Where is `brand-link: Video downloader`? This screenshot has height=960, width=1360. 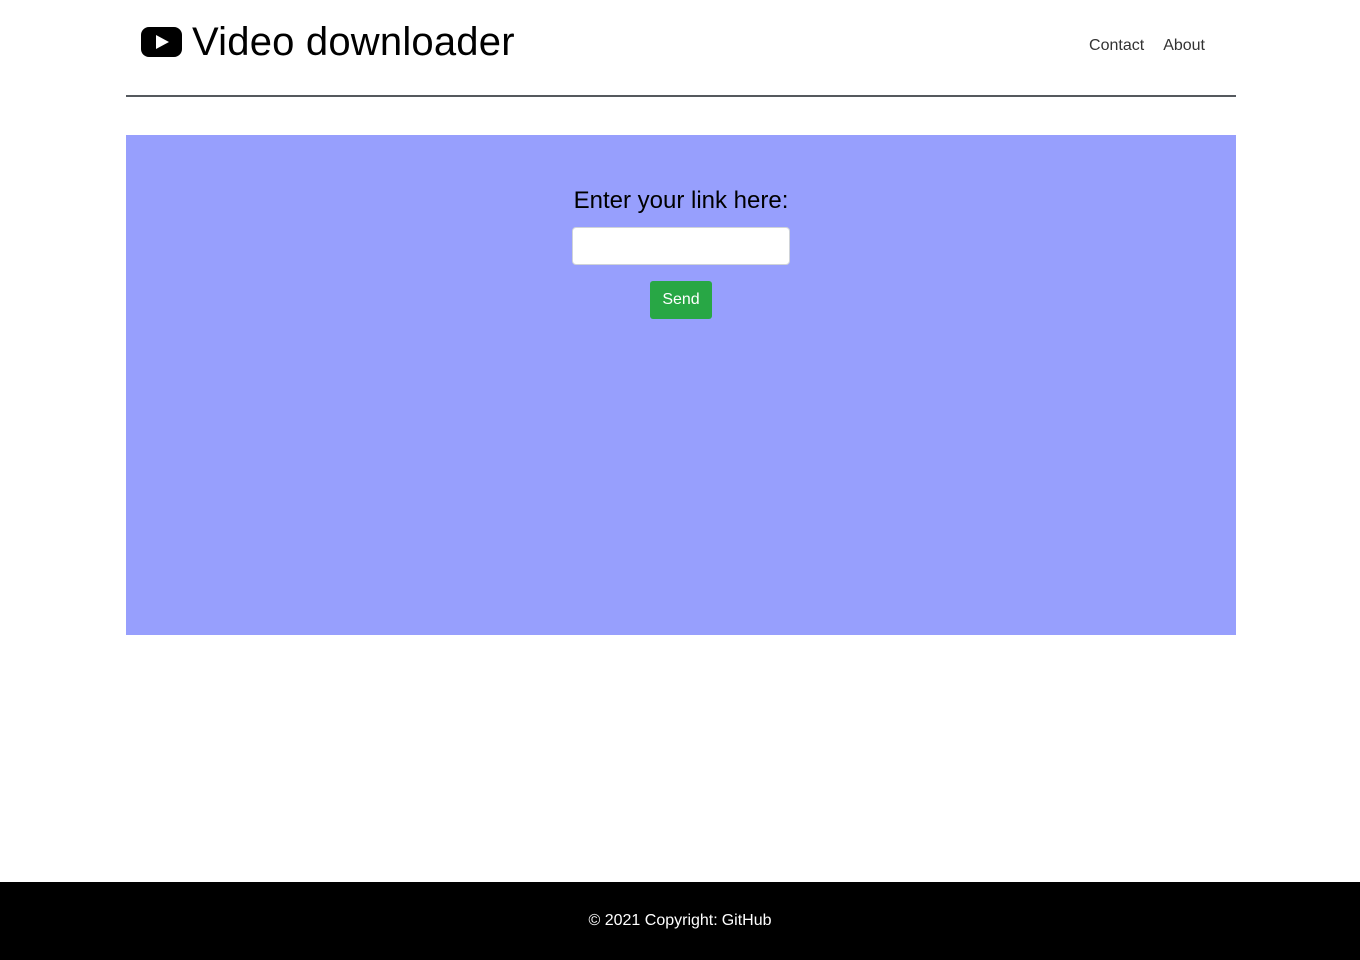 brand-link: Video downloader is located at coordinates (328, 42).